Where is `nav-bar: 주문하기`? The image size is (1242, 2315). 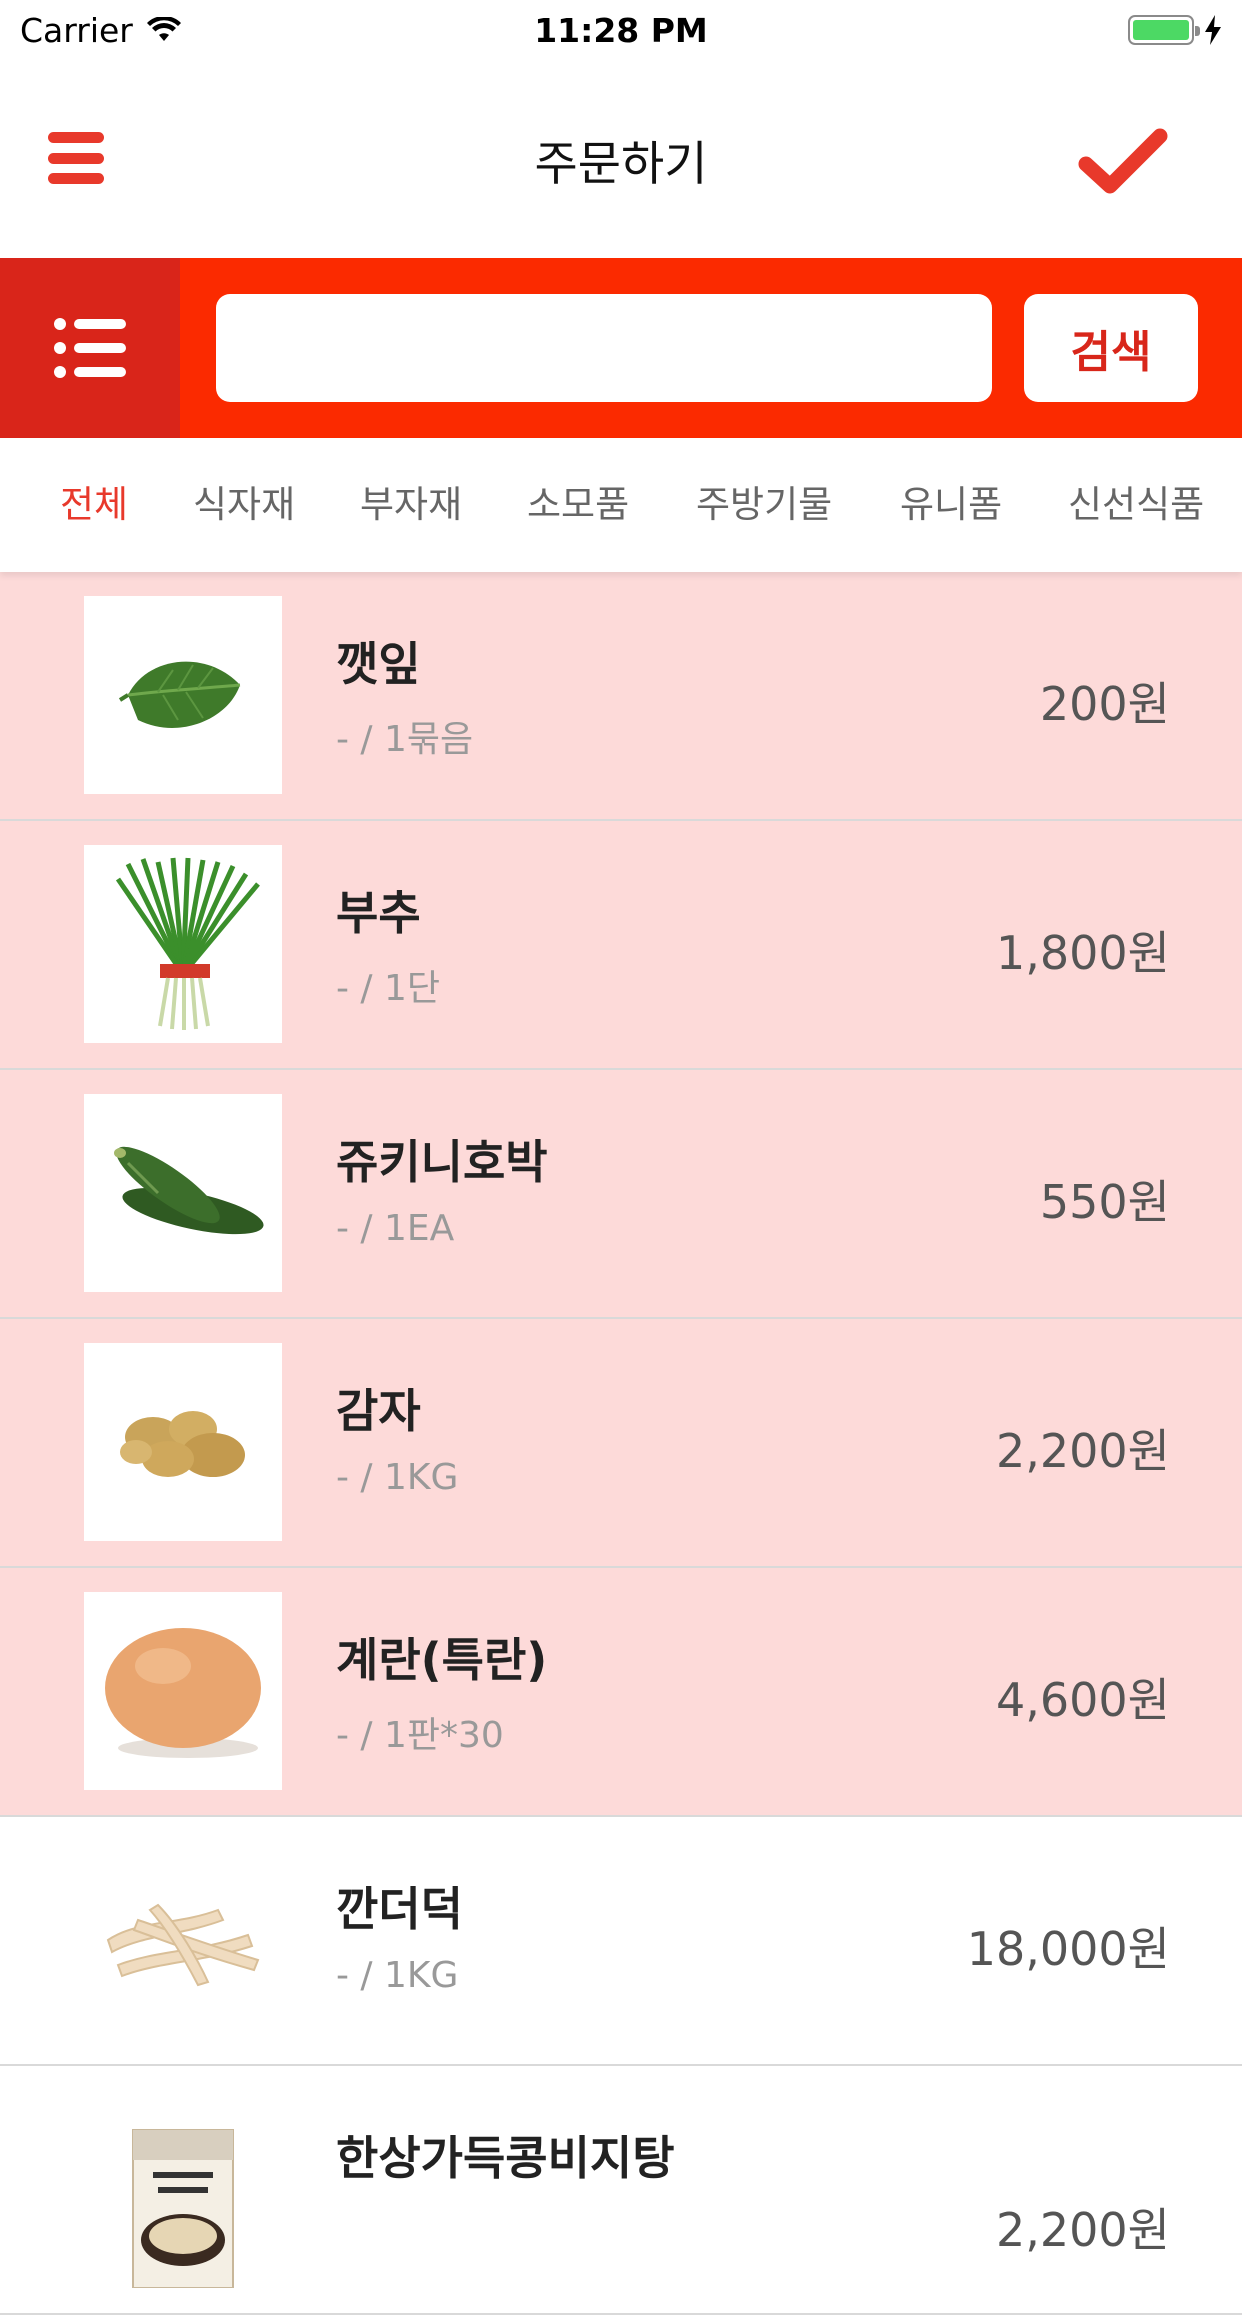 nav-bar: 주문하기 is located at coordinates (621, 159).